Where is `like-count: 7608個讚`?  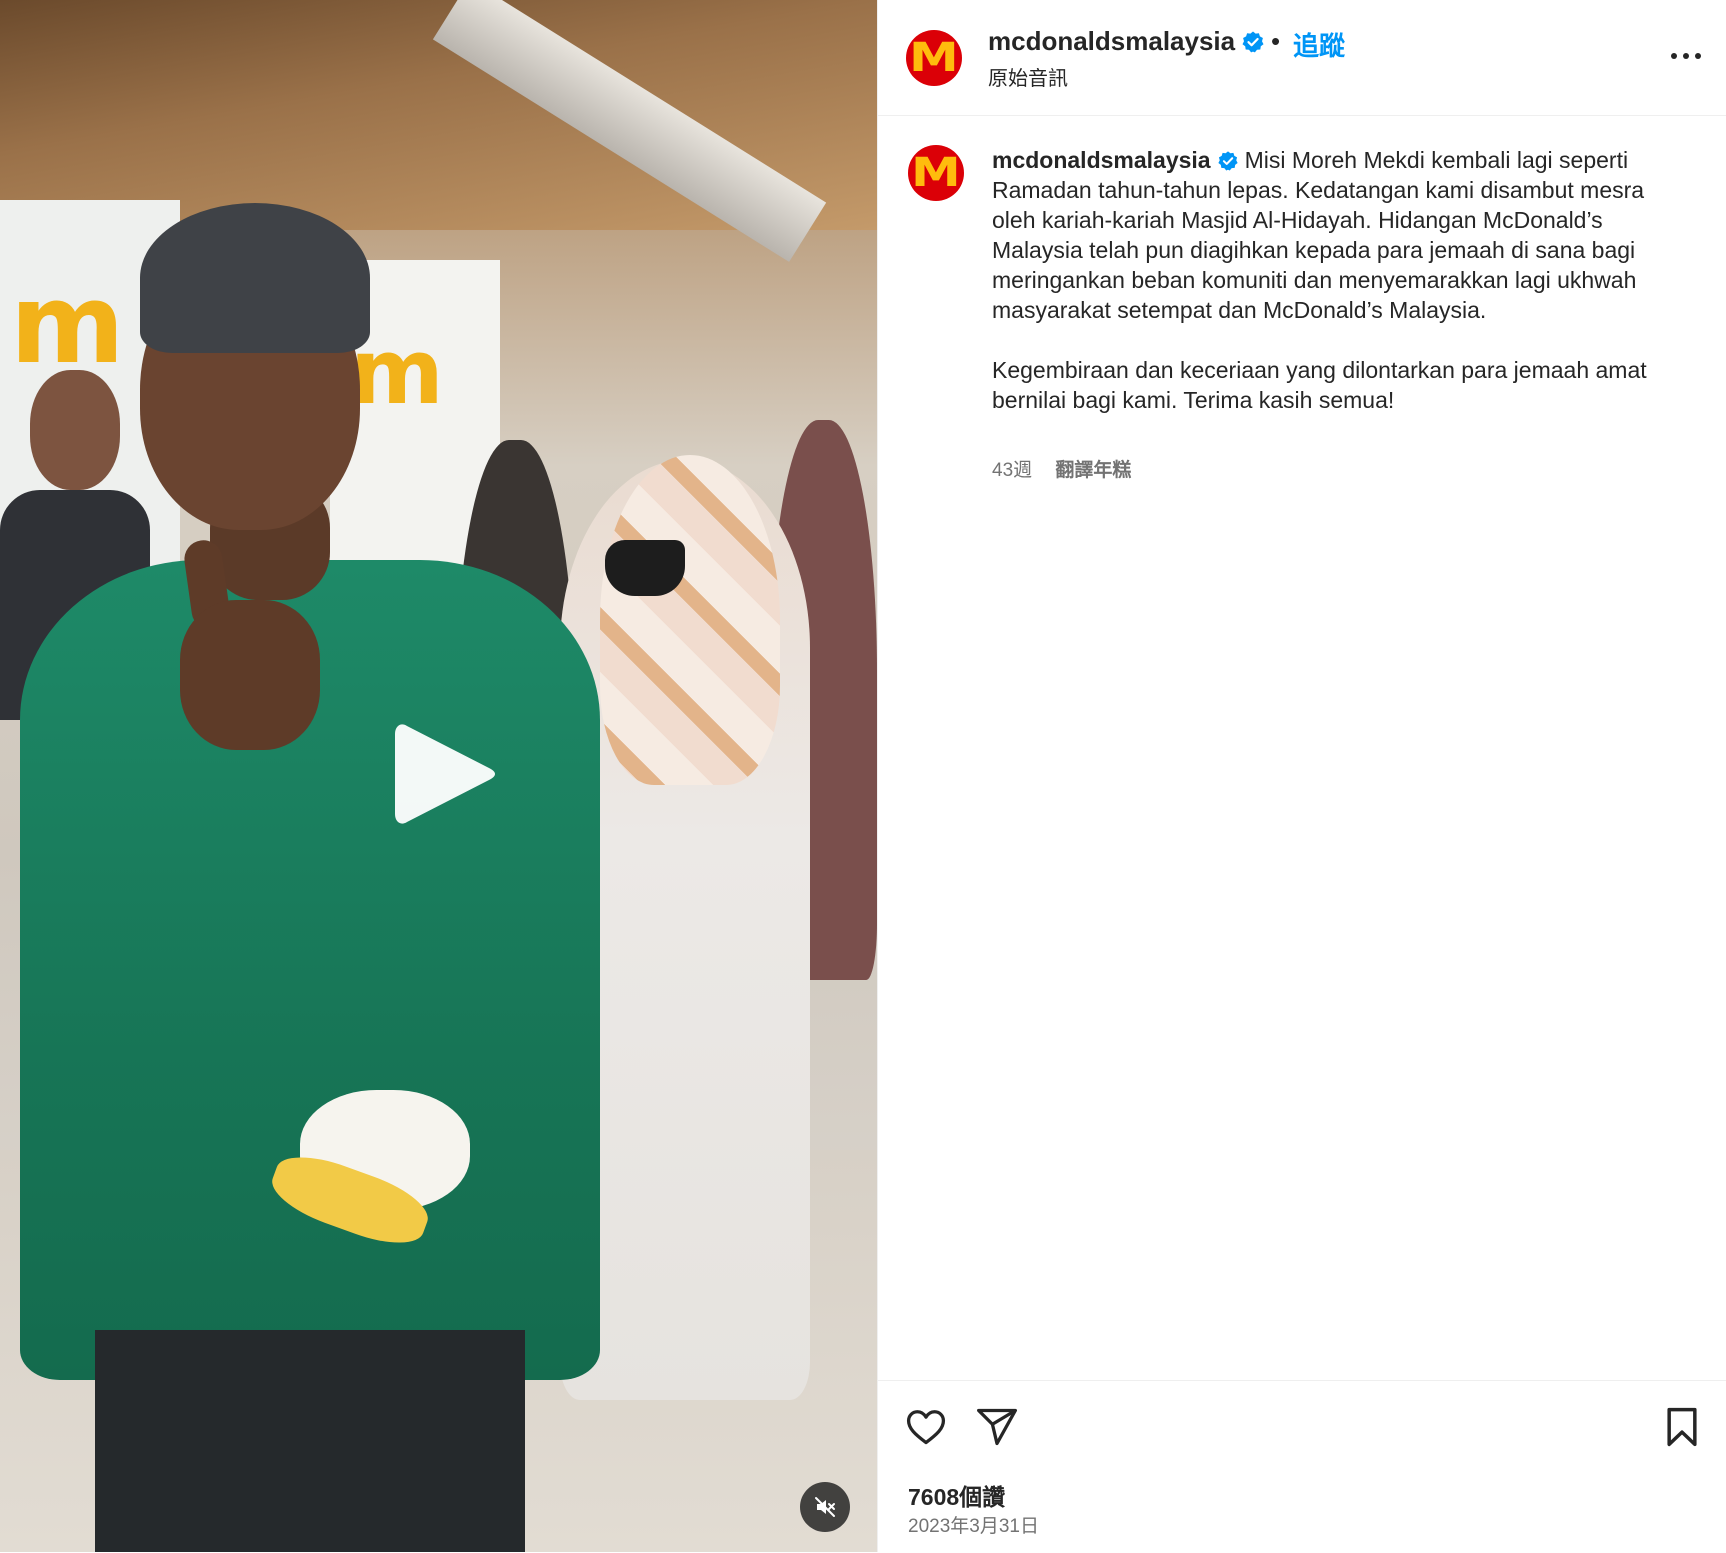 like-count: 7608個讚 is located at coordinates (956, 1495).